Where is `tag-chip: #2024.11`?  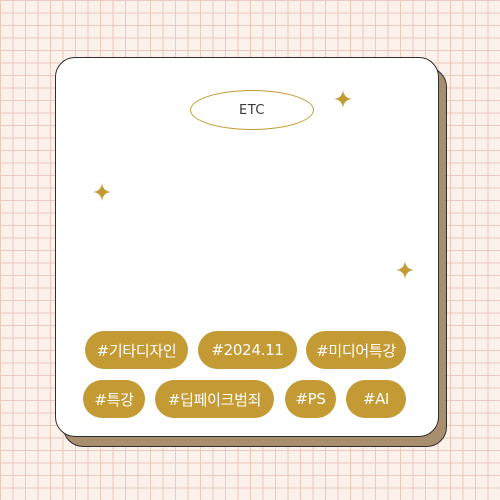 tag-chip: #2024.11 is located at coordinates (247, 350).